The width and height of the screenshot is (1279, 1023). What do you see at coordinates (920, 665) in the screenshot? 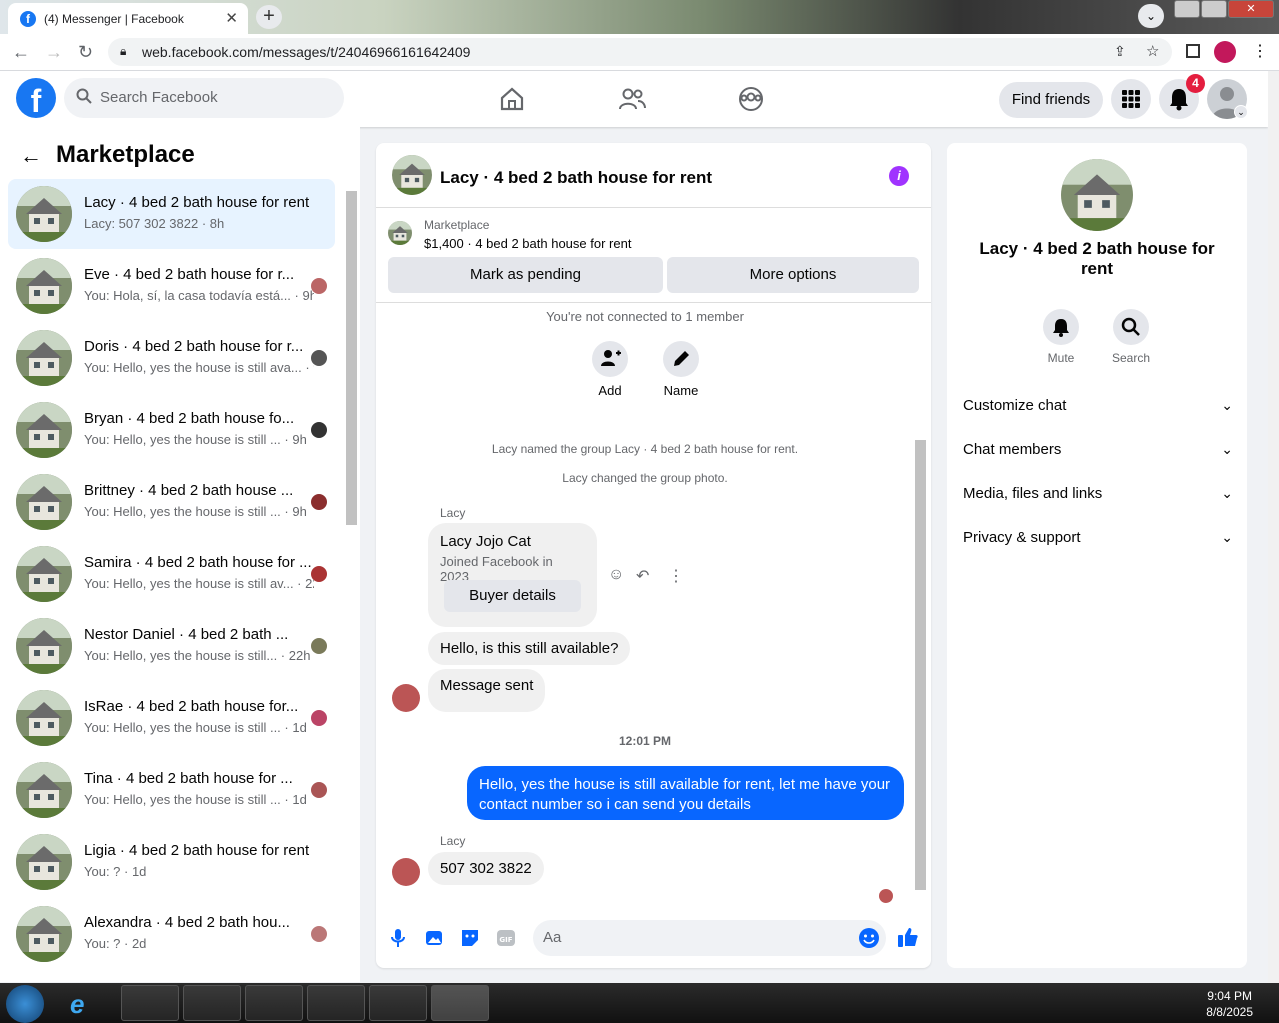
I see `chat-scroll-thumb` at bounding box center [920, 665].